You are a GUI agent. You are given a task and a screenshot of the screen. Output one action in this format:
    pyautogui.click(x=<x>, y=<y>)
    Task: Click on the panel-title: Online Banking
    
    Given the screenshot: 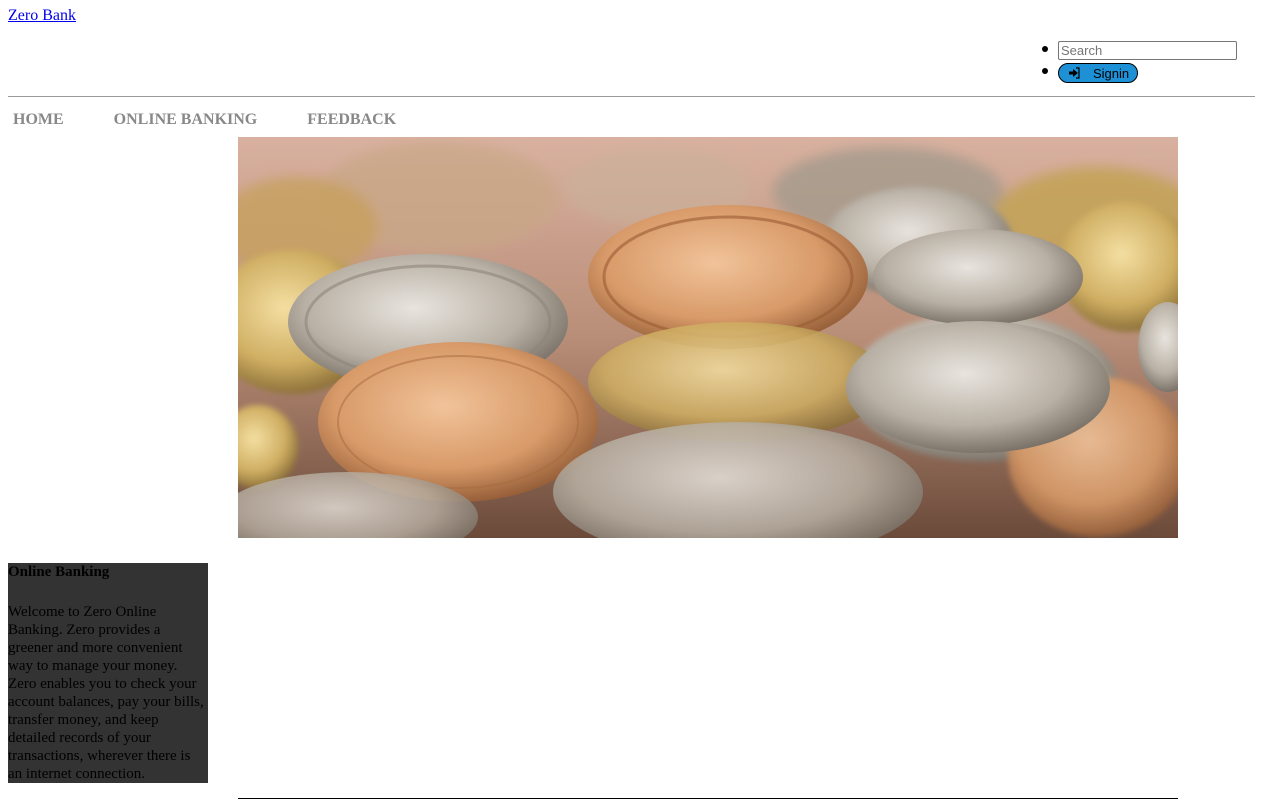 What is the action you would take?
    pyautogui.click(x=59, y=572)
    